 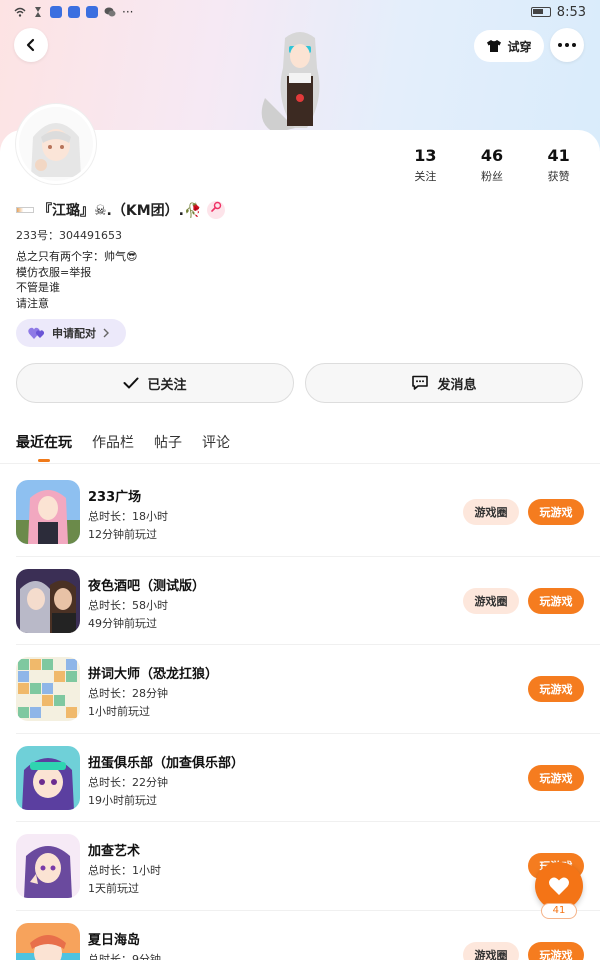 What do you see at coordinates (167, 385) in the screenshot?
I see `following-label: 已关注` at bounding box center [167, 385].